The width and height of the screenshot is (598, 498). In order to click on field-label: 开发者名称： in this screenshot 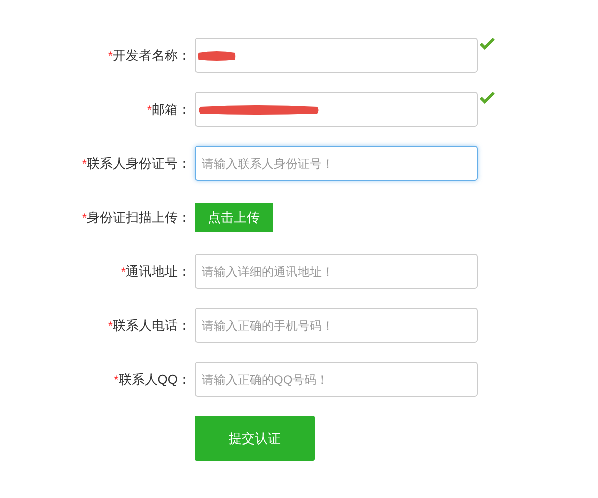, I will do `click(152, 55)`.